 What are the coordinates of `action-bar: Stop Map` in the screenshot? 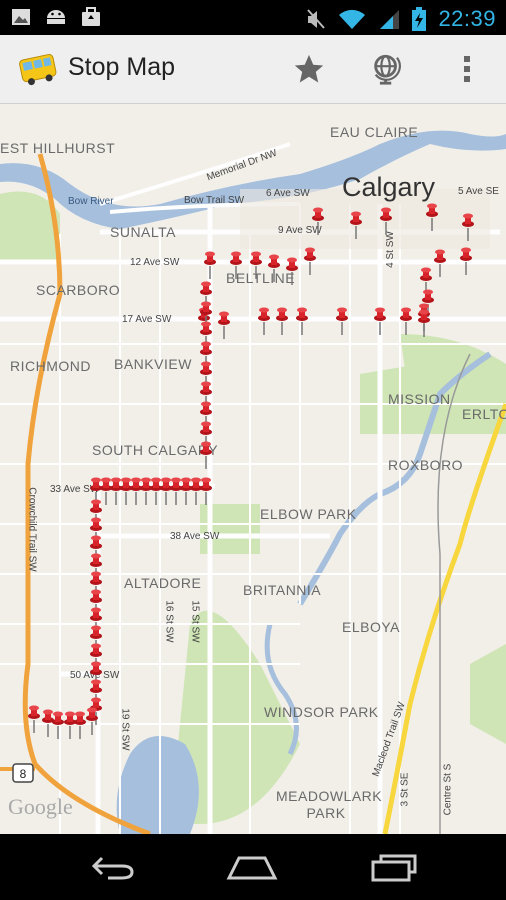 It's located at (253, 69).